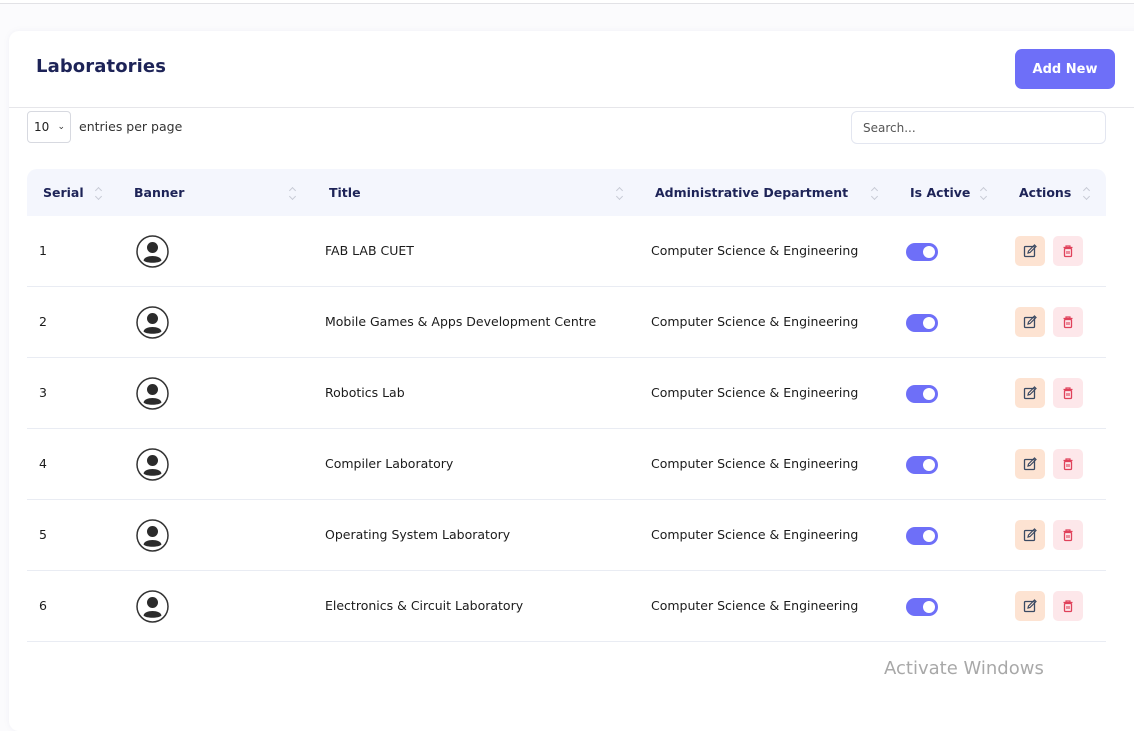 The height and width of the screenshot is (731, 1134). Describe the element at coordinates (418, 534) in the screenshot. I see `title-cell: Operating System Laboratory` at that location.